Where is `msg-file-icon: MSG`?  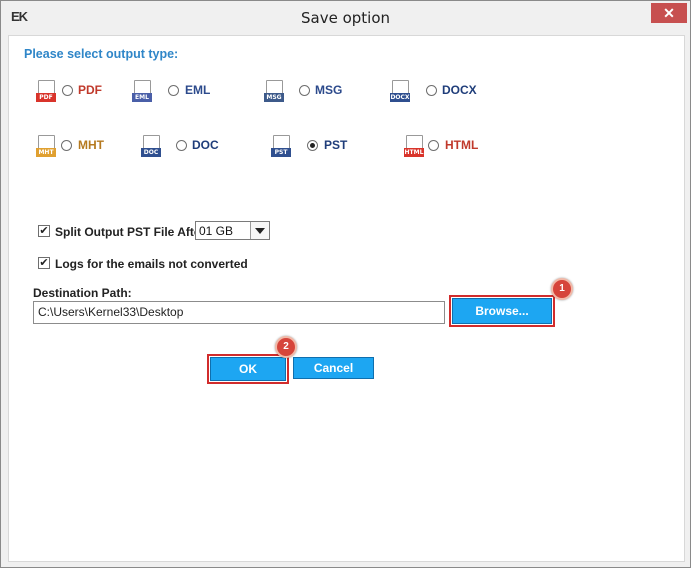
msg-file-icon: MSG is located at coordinates (274, 92).